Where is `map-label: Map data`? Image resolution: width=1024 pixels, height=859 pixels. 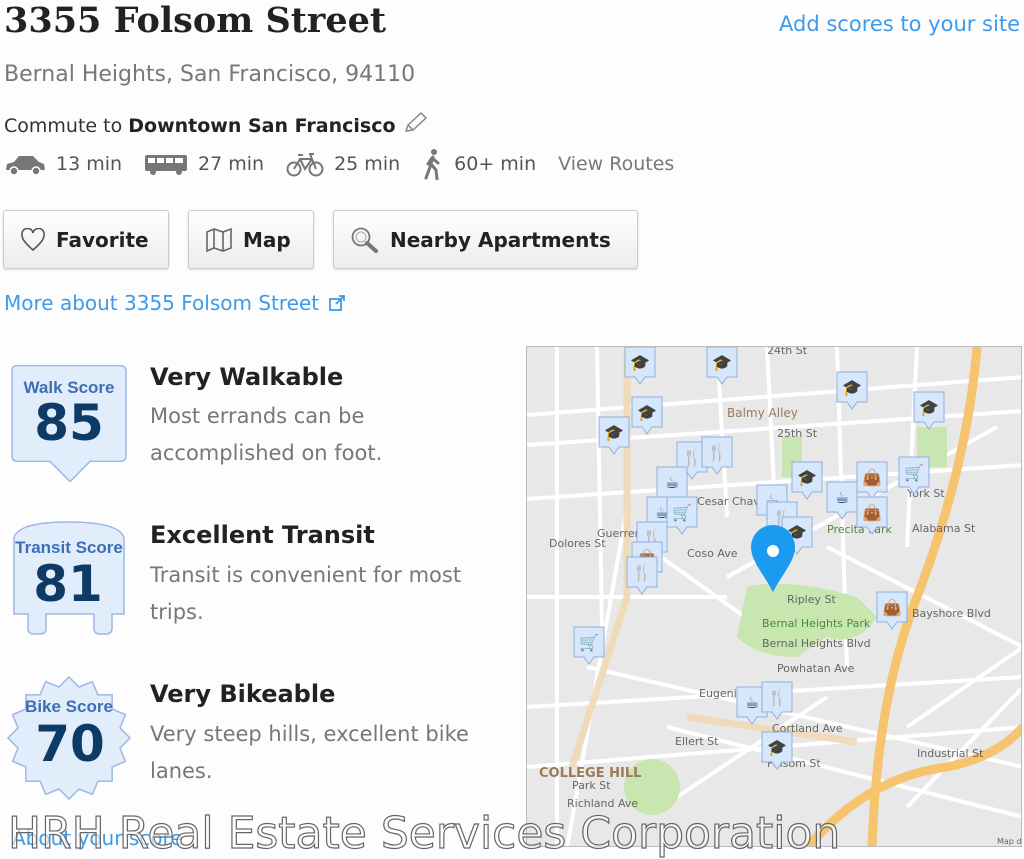
map-label: Map data is located at coordinates (1009, 841).